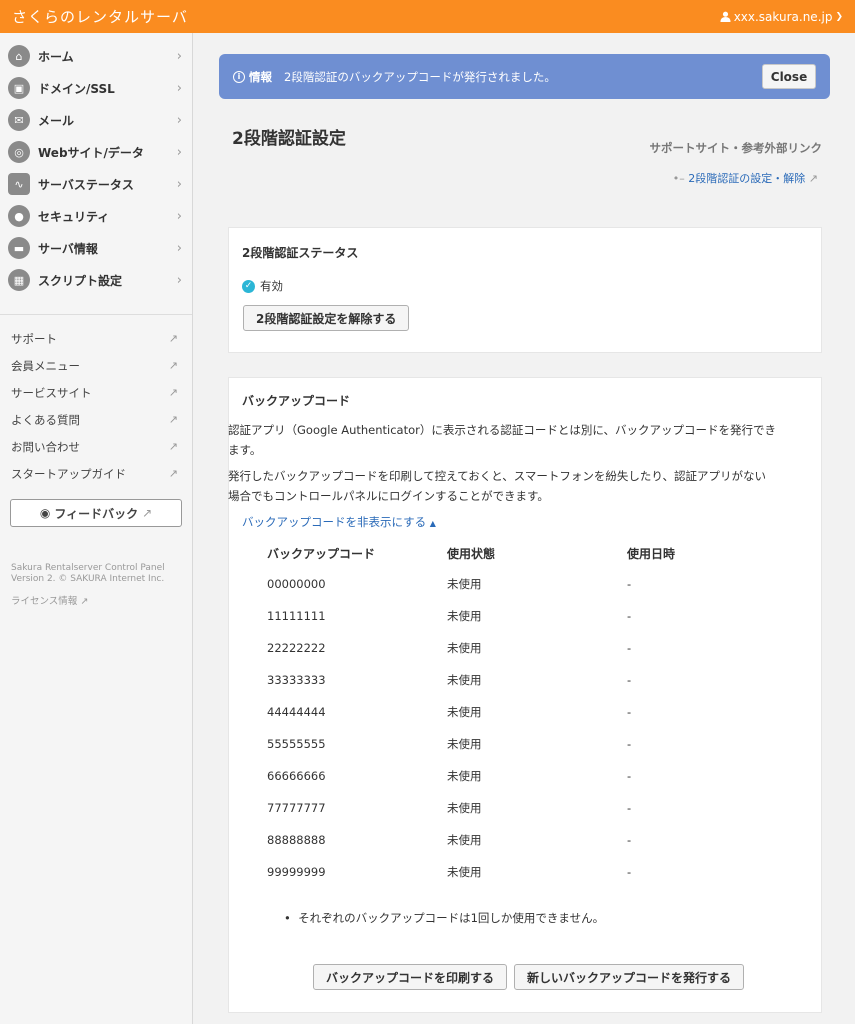 Image resolution: width=855 pixels, height=1024 pixels. I want to click on support-heading: サポートサイト・参考外部リンク, so click(736, 148).